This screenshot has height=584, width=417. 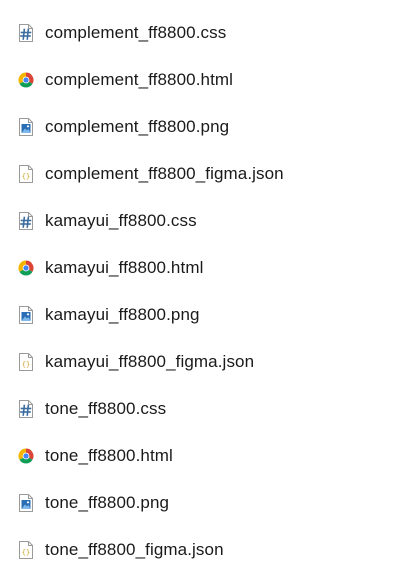 I want to click on file-name: complement_ff8800.html, so click(x=139, y=79).